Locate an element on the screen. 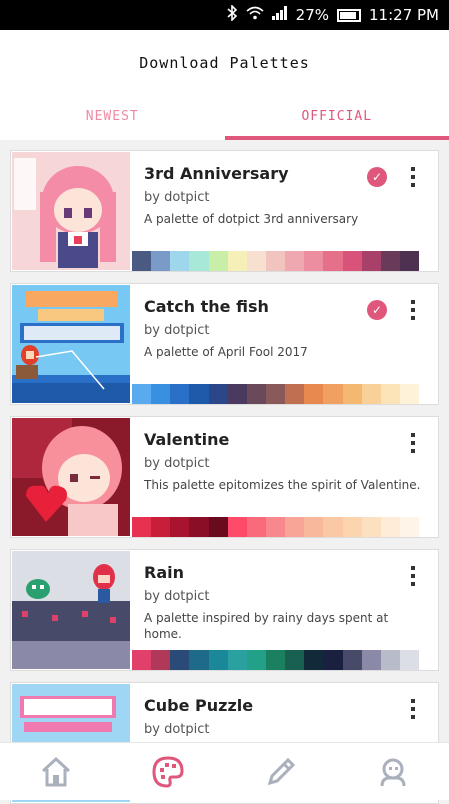 This screenshot has height=804, width=449. tab-bar: NEWEST OFFICIAL is located at coordinates (224, 122).